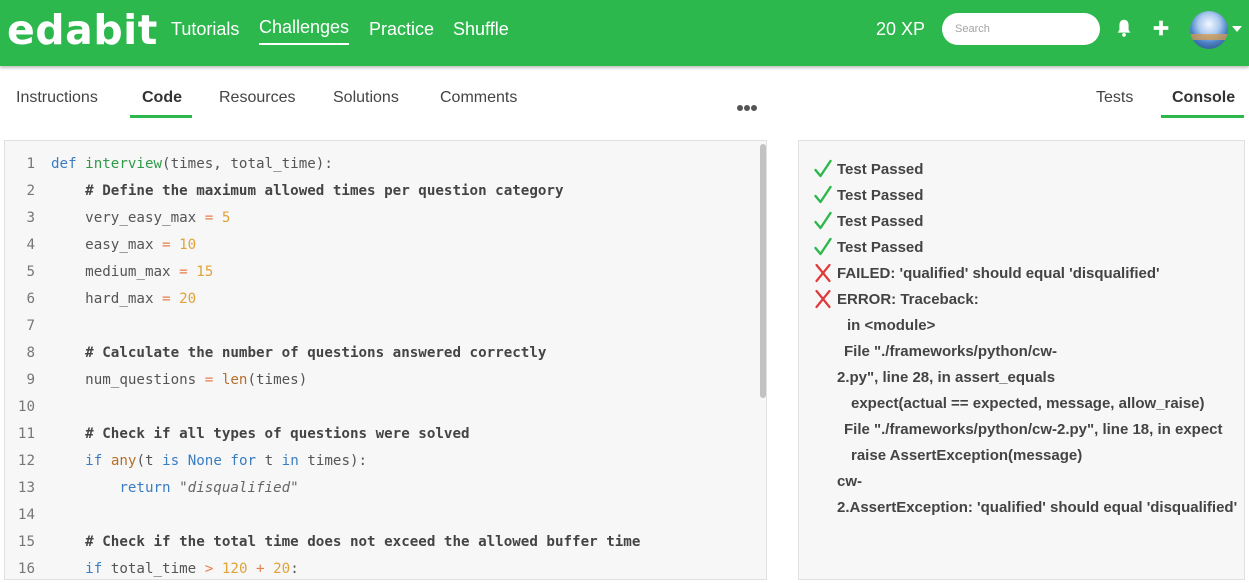 This screenshot has width=1249, height=583. Describe the element at coordinates (1203, 102) in the screenshot. I see `tab-console: Console` at that location.